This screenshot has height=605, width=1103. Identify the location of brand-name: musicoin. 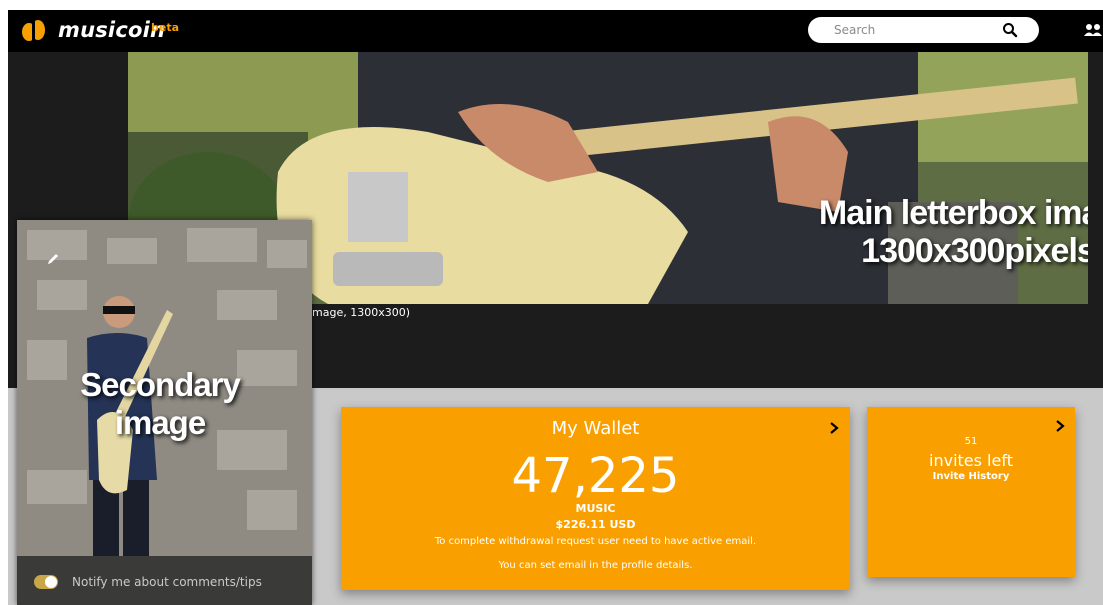
(111, 30).